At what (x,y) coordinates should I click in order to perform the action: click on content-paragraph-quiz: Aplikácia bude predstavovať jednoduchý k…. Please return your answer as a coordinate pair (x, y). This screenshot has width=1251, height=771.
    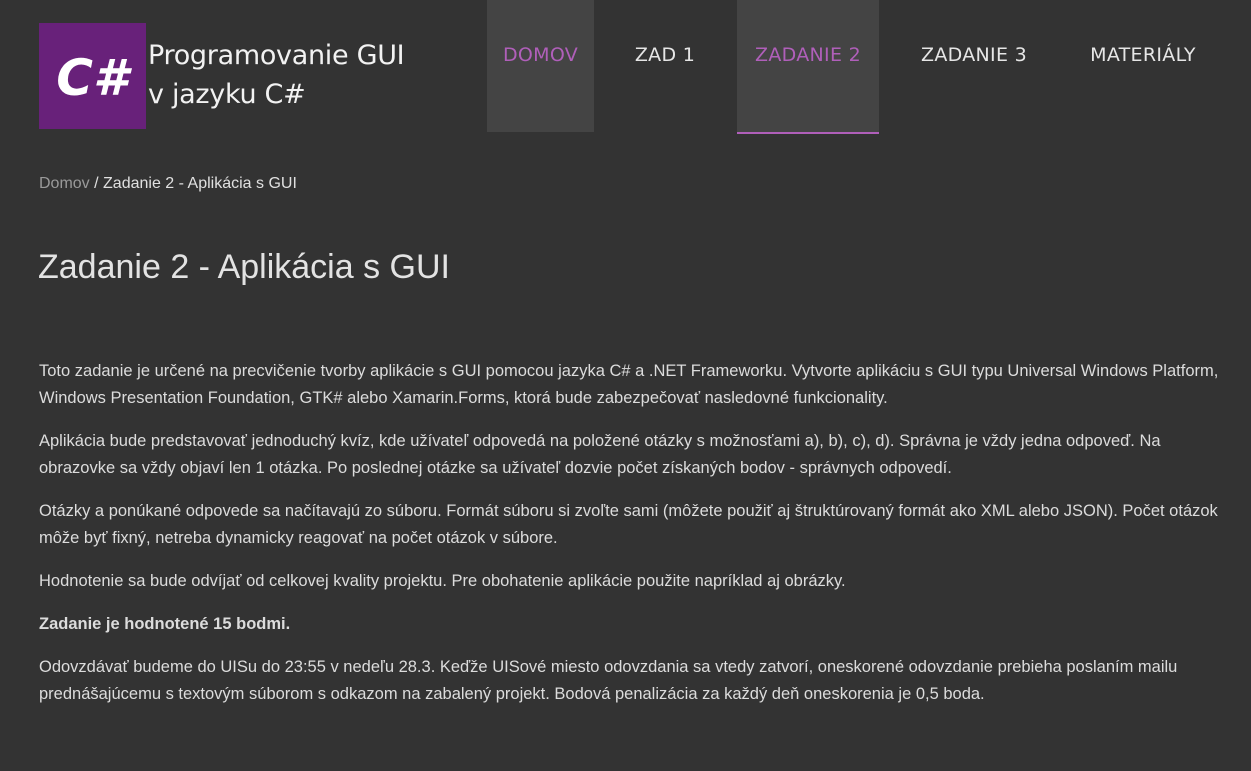
    Looking at the image, I should click on (600, 454).